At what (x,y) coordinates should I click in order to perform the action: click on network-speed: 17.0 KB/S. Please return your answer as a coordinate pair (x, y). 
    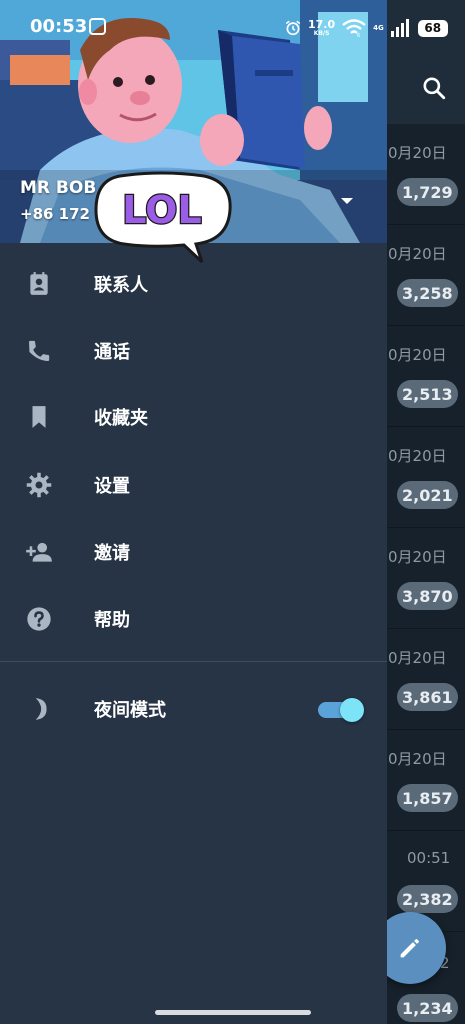
    Looking at the image, I should click on (321, 28).